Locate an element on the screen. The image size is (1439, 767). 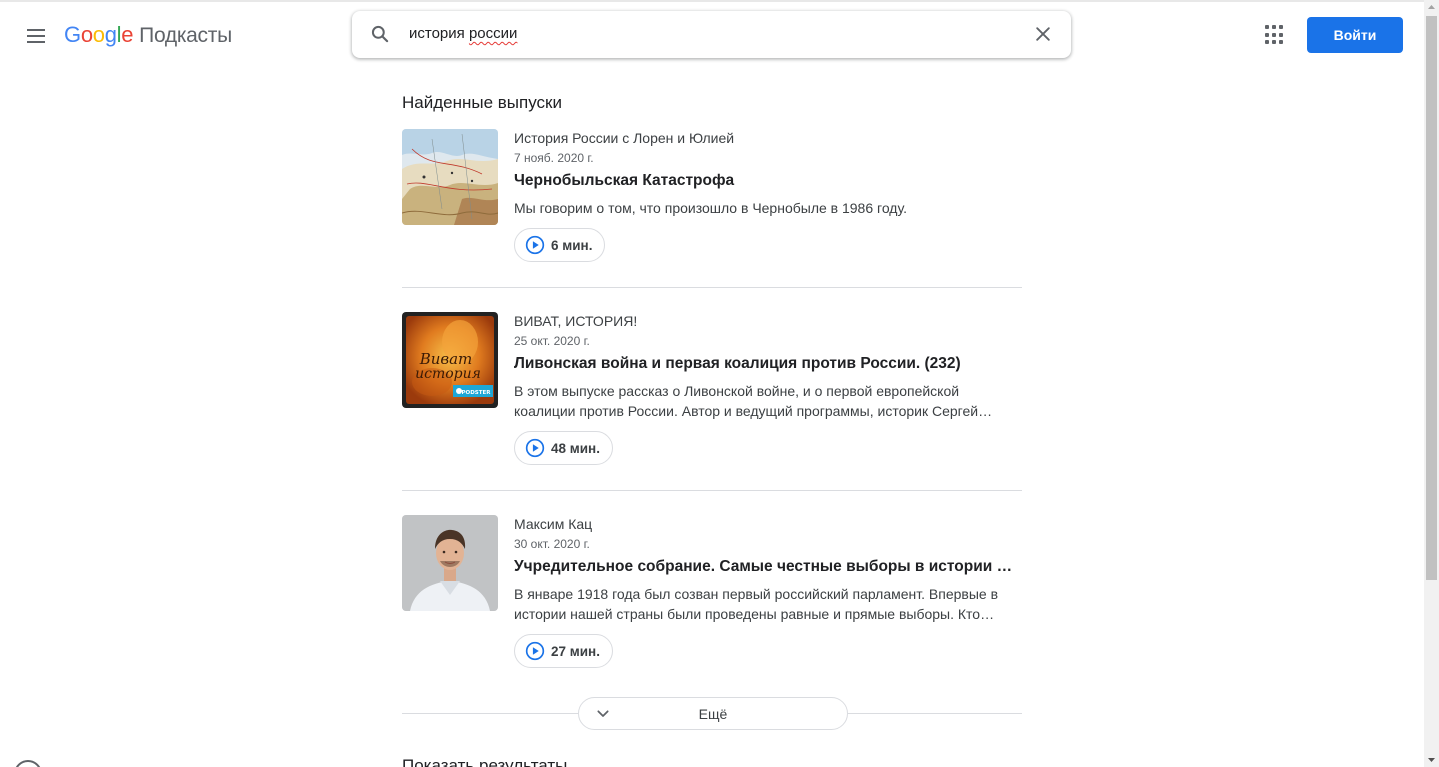
play-button: 6 мин. is located at coordinates (560, 245).